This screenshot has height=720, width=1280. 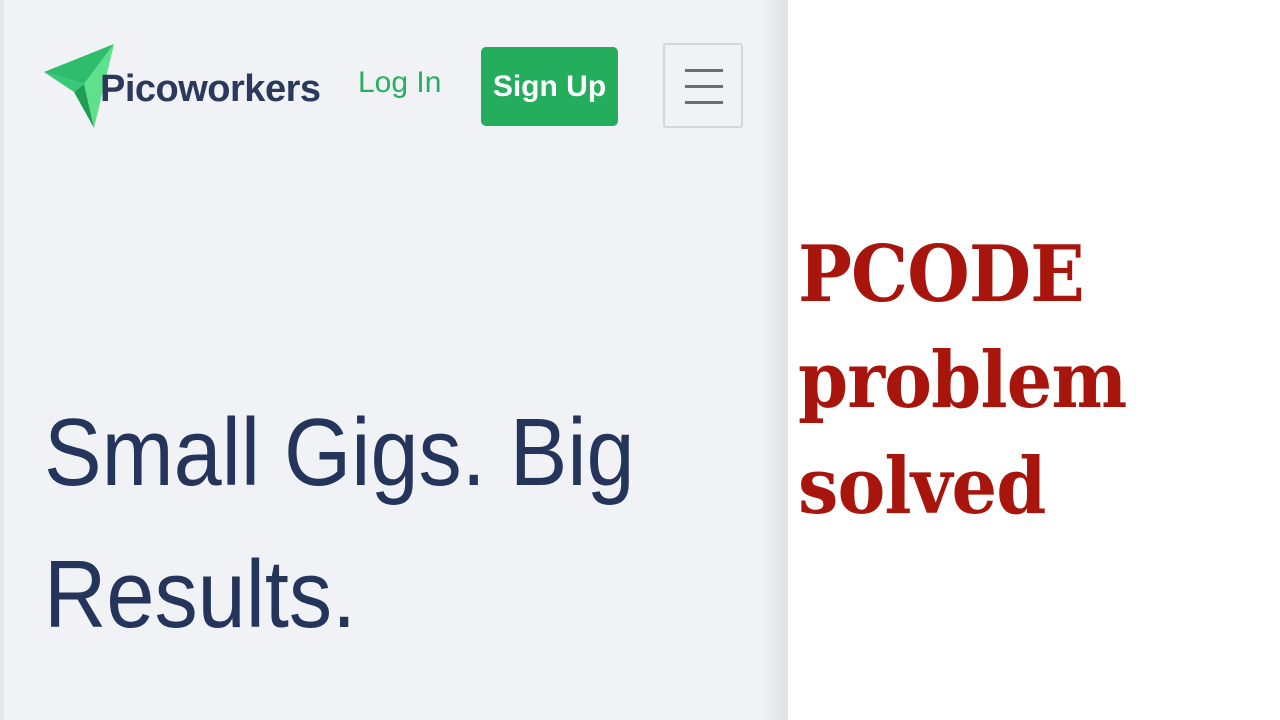 What do you see at coordinates (200, 594) in the screenshot?
I see `hero-title-line-2: Results.` at bounding box center [200, 594].